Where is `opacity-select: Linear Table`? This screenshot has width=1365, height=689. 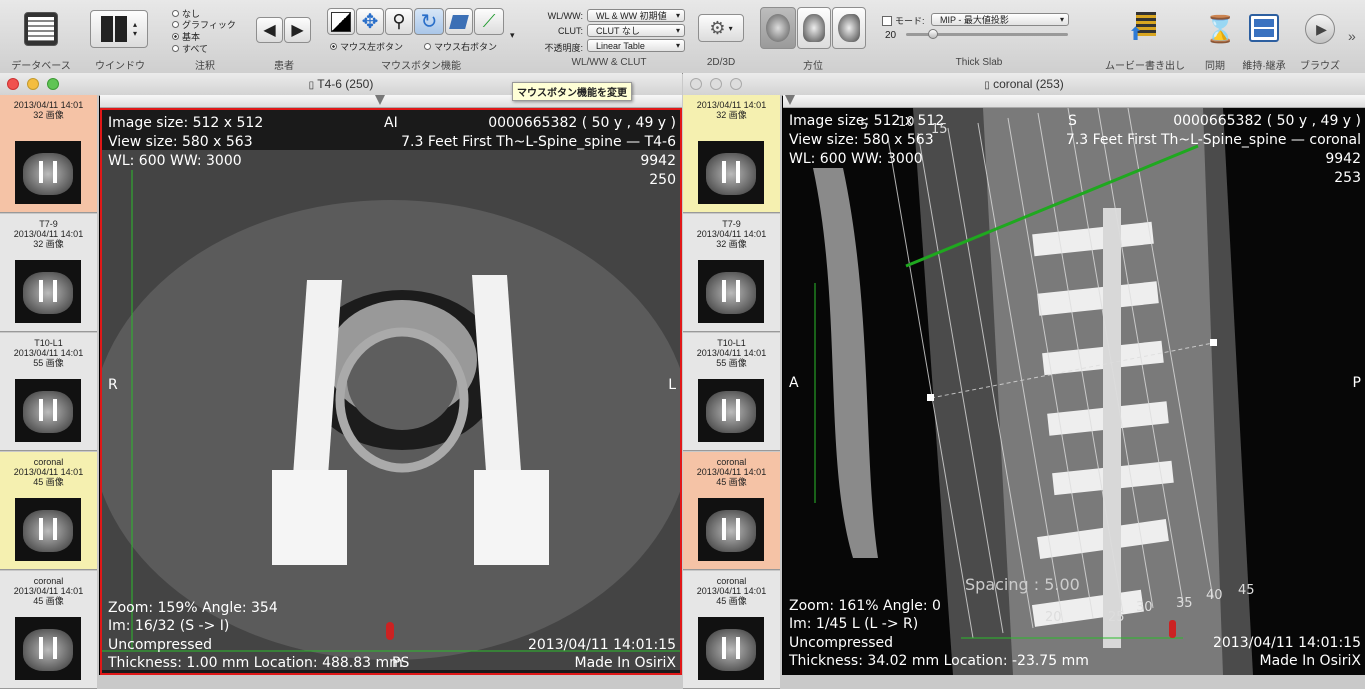
opacity-select: Linear Table is located at coordinates (636, 45).